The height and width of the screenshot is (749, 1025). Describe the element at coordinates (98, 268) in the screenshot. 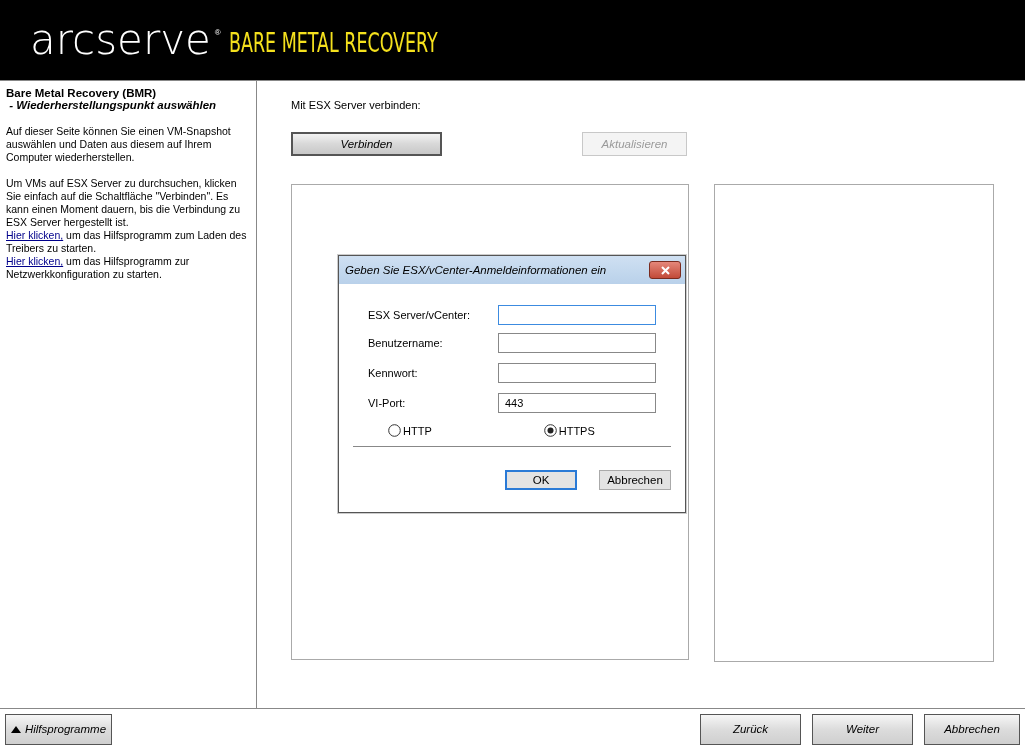

I see `help-paragraph: Hier klicken, um das Hilfsprogramm zur Netzwerkkonfiguration zu starten.` at that location.